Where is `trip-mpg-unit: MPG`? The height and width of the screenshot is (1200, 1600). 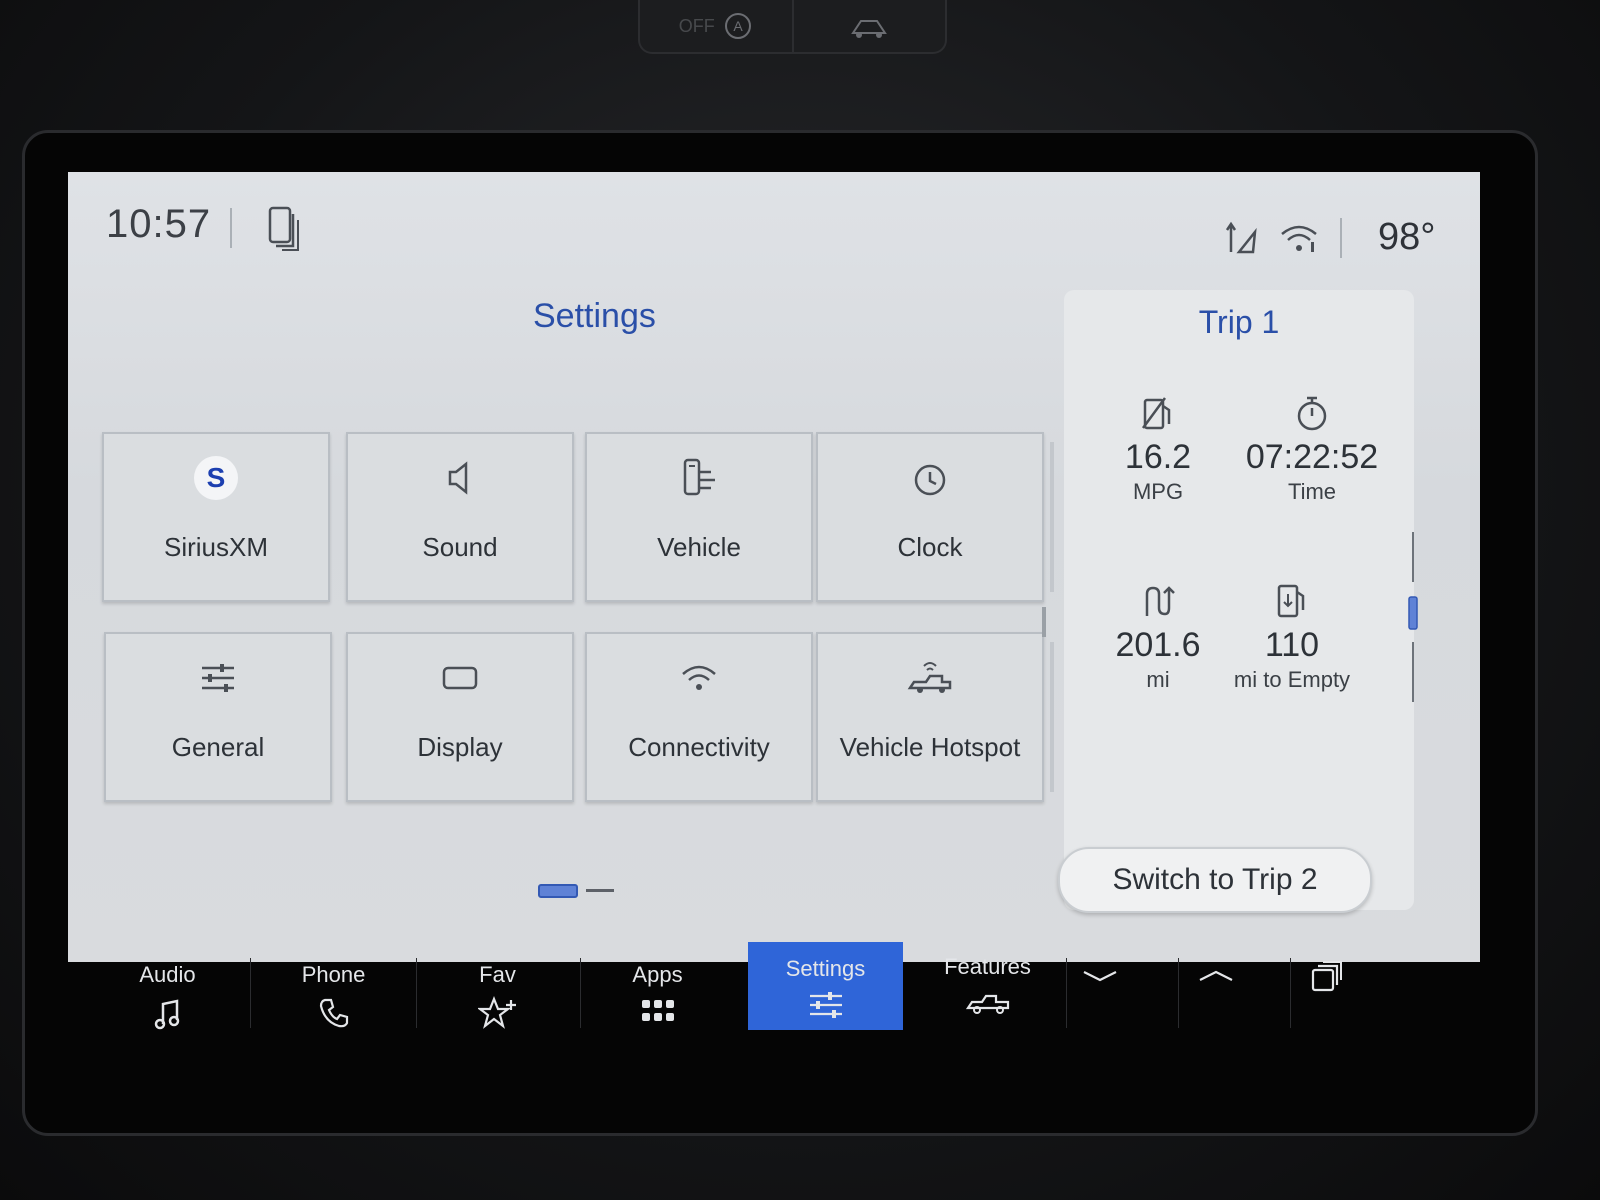 trip-mpg-unit: MPG is located at coordinates (1158, 491).